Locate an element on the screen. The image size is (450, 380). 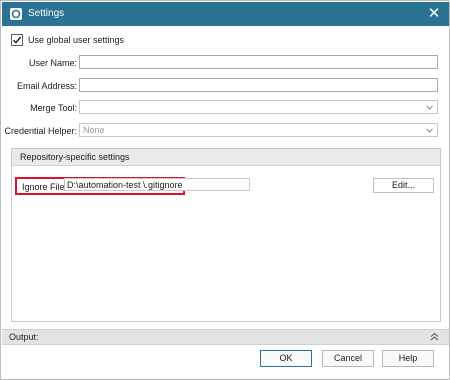
use-global-settings-checkbox is located at coordinates (17, 40).